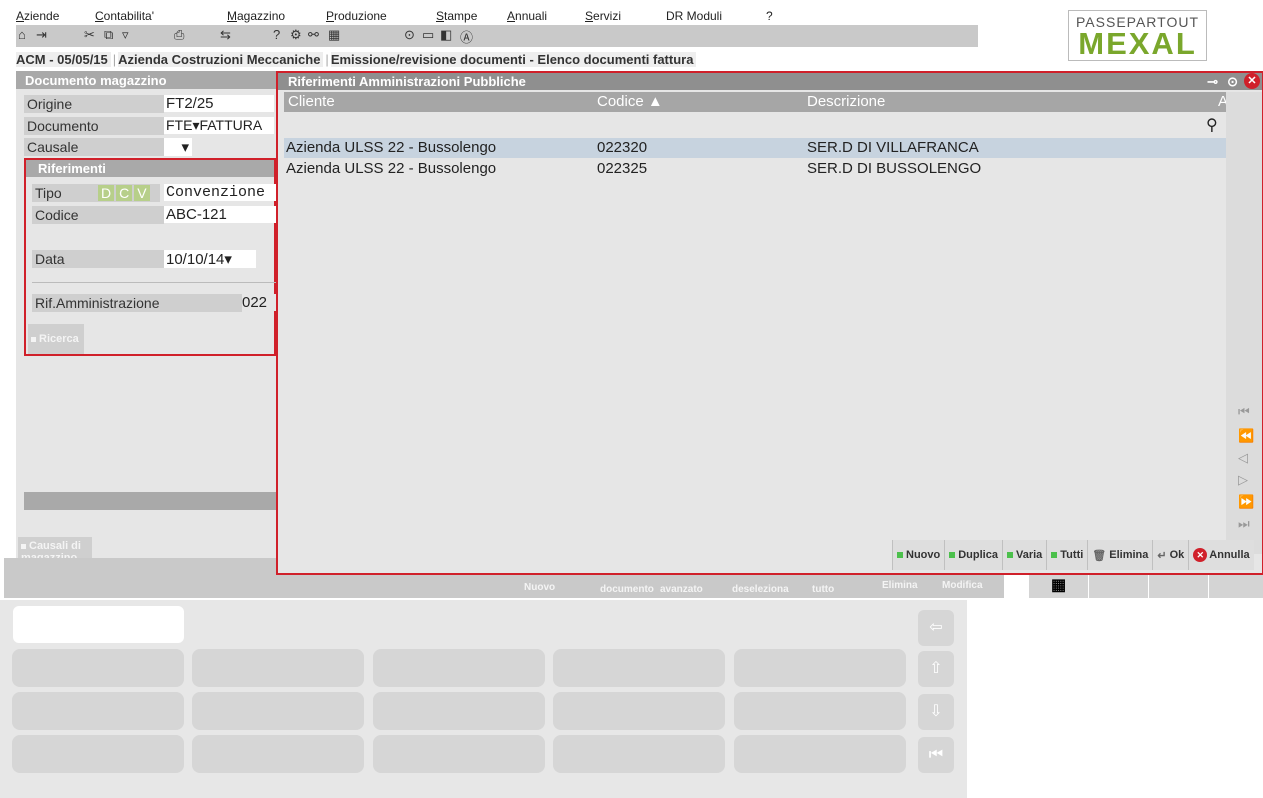  Describe the element at coordinates (1024, 555) in the screenshot. I see `varia-button: Varia` at that location.